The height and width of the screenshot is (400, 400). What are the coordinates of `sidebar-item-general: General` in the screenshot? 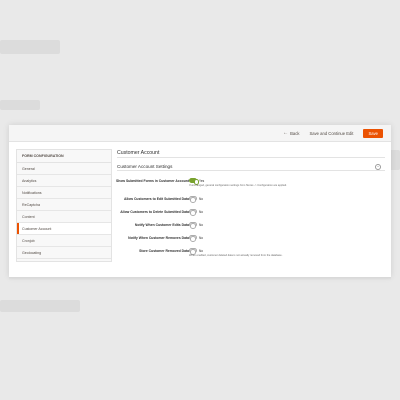 It's located at (64, 169).